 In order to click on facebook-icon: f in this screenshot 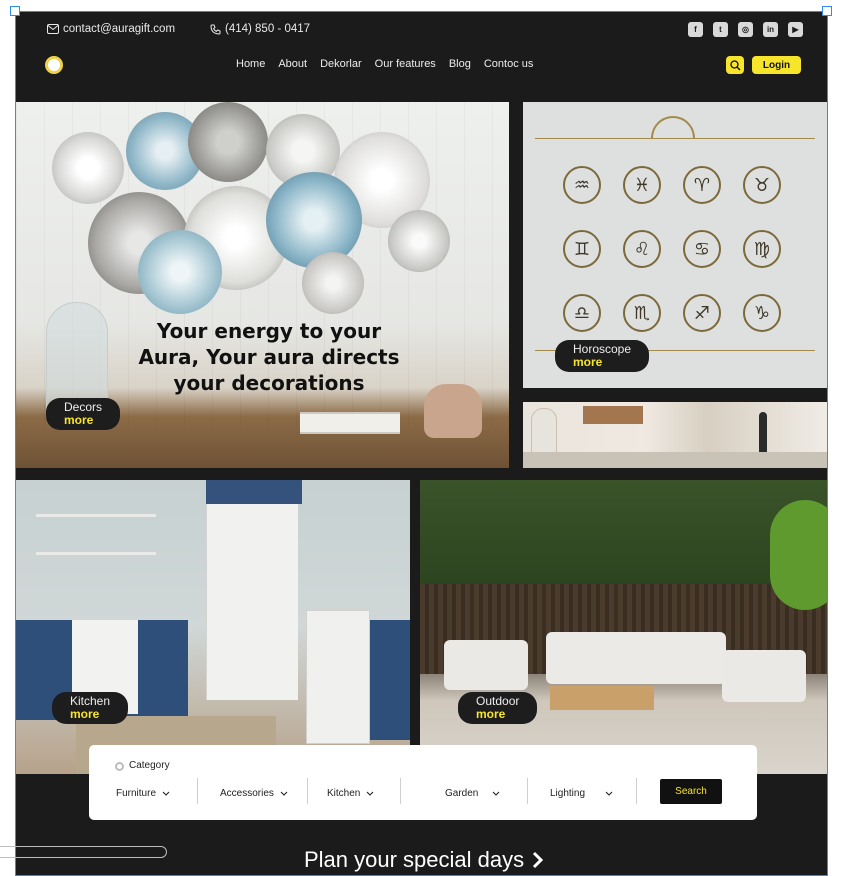, I will do `click(695, 29)`.